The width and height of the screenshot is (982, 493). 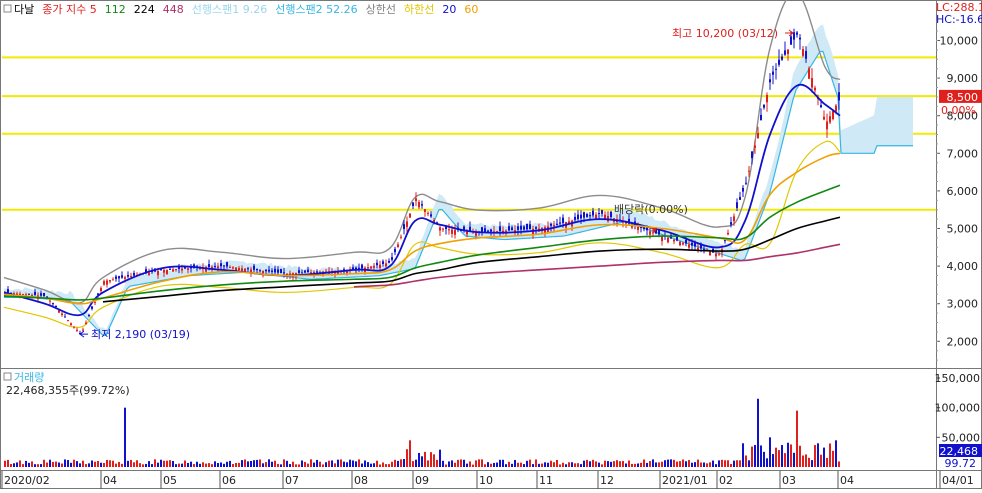 What do you see at coordinates (963, 191) in the screenshot?
I see `price-tick-label: 6,000` at bounding box center [963, 191].